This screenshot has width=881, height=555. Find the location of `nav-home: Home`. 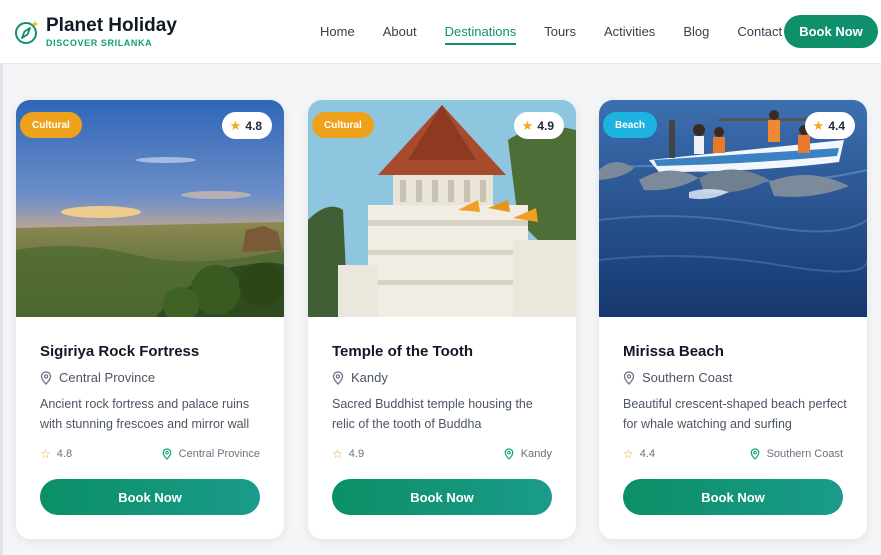

nav-home: Home is located at coordinates (337, 32).